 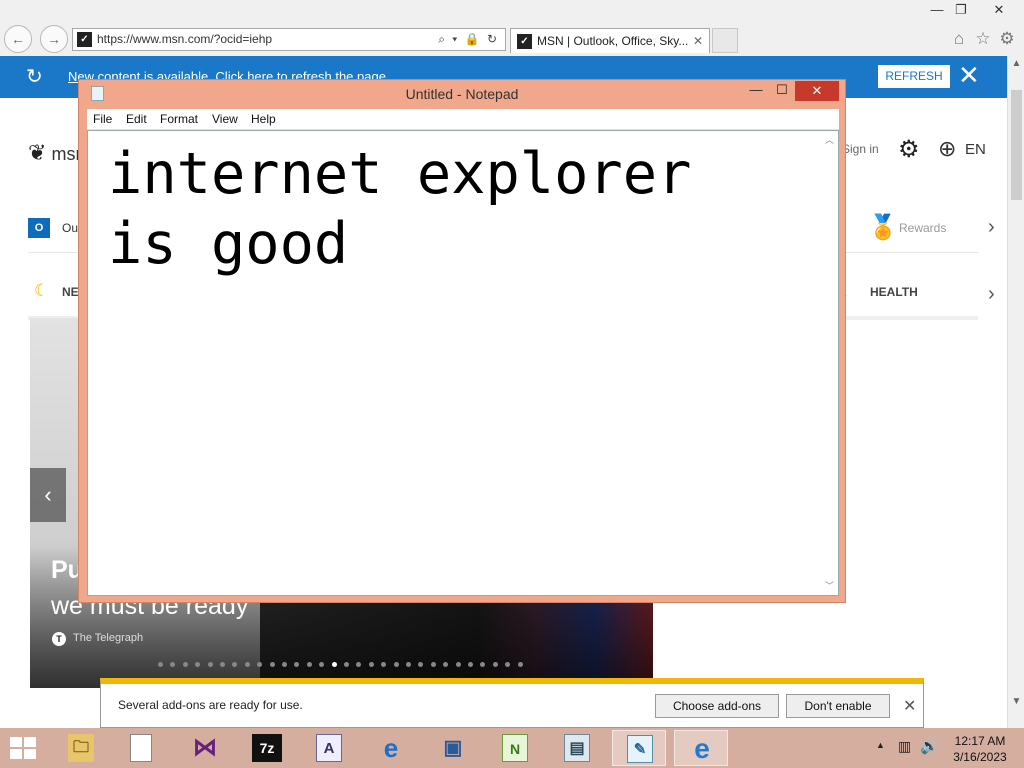 What do you see at coordinates (975, 149) in the screenshot?
I see `language-selector: EN` at bounding box center [975, 149].